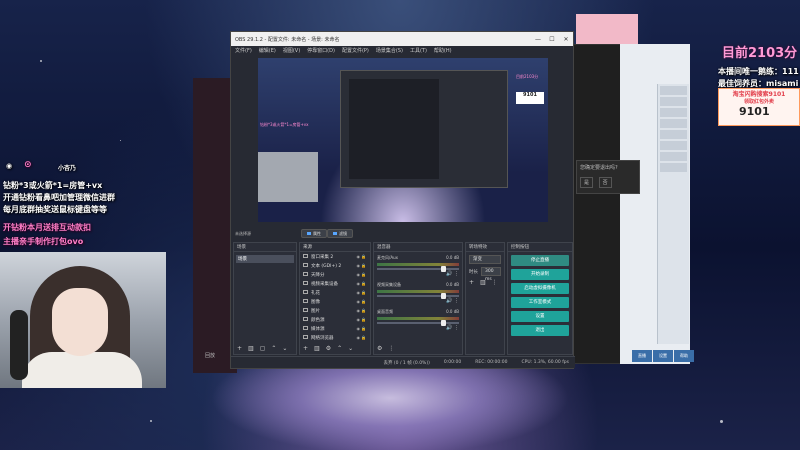  Describe the element at coordinates (491, 362) in the screenshot. I see `rec-time: REC: 00:00:00` at that location.